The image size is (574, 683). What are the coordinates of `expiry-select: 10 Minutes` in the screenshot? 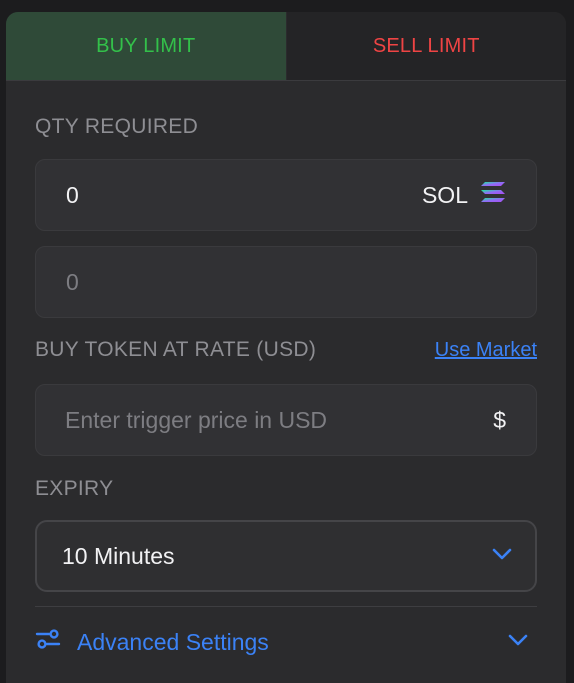 It's located at (286, 556).